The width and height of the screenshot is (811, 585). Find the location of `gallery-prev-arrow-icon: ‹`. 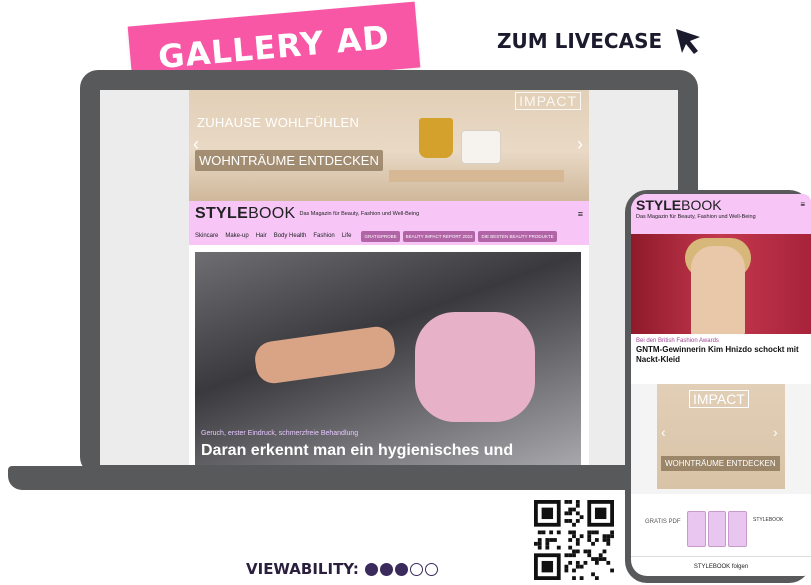

gallery-prev-arrow-icon: ‹ is located at coordinates (196, 144).